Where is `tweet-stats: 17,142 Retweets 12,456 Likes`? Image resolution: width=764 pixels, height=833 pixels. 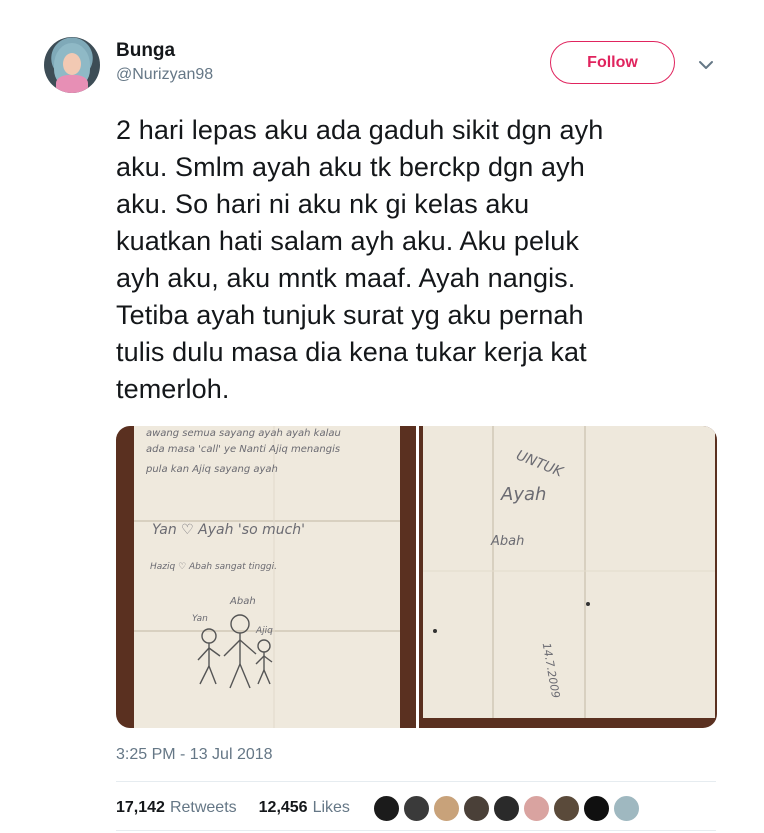 tweet-stats: 17,142 Retweets 12,456 Likes is located at coordinates (233, 808).